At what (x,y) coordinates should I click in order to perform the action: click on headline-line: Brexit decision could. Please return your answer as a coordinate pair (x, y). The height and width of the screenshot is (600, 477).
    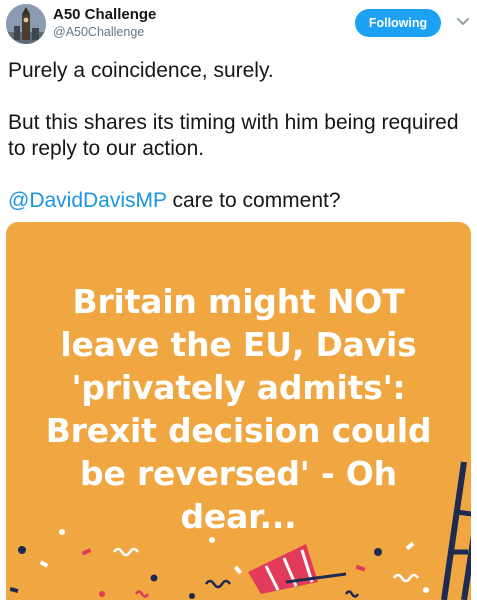
    Looking at the image, I should click on (238, 430).